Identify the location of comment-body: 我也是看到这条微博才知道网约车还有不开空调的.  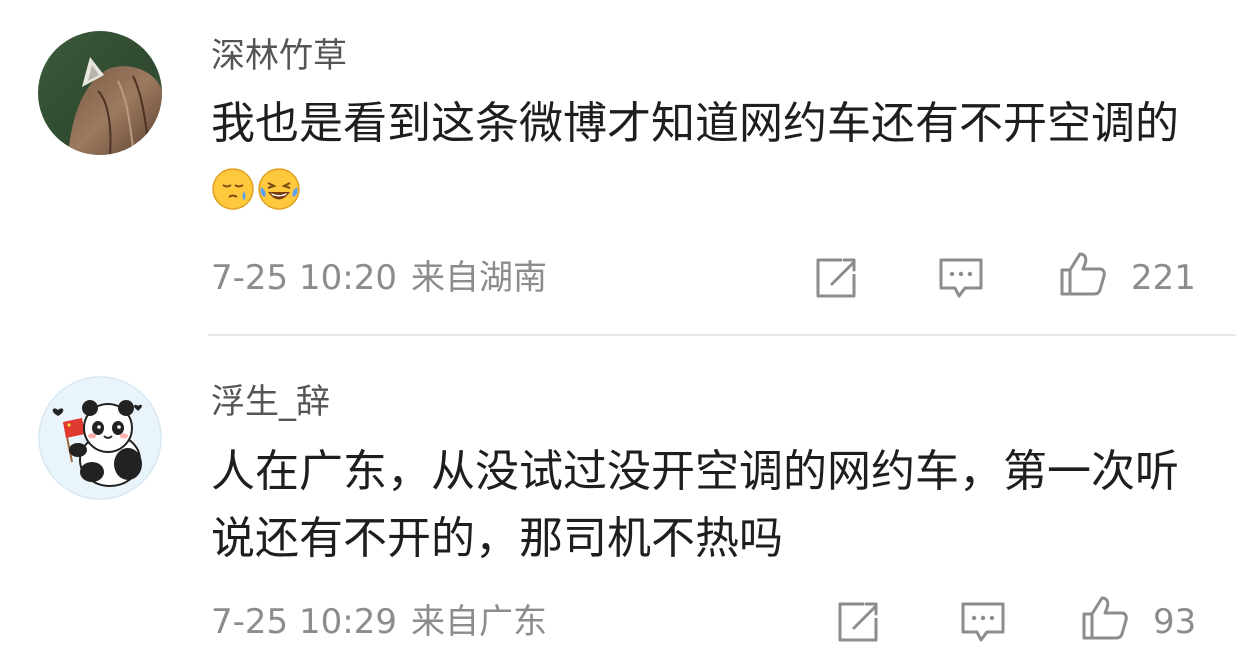
(695, 123).